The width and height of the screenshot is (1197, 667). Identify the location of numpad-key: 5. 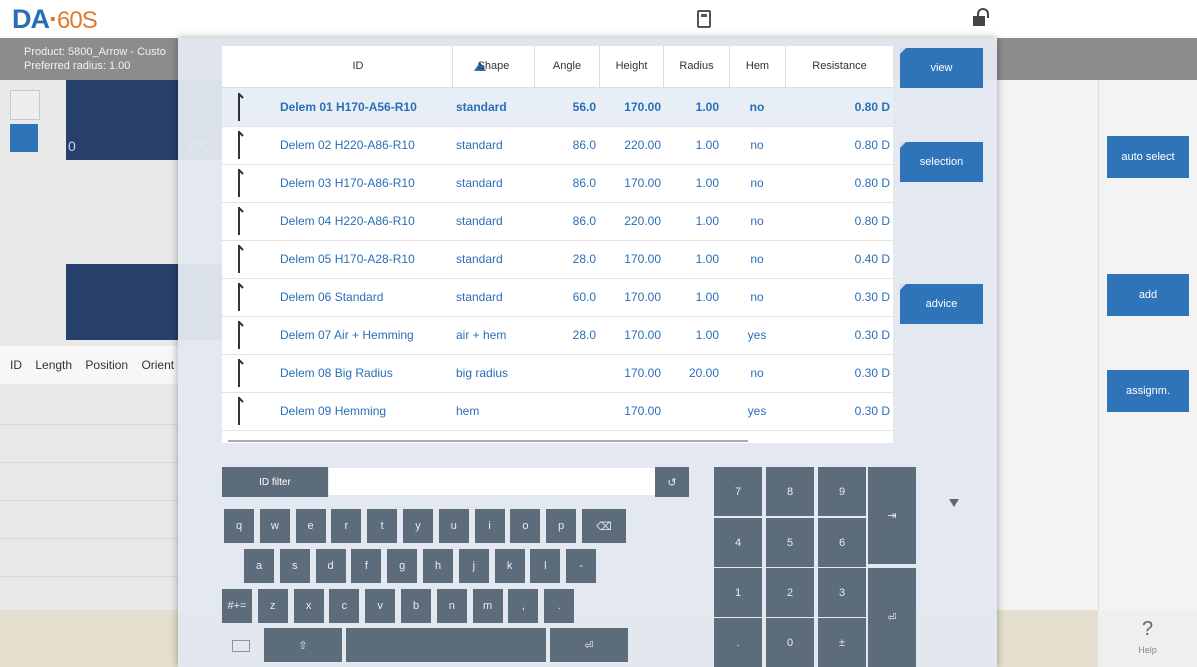
(790, 542).